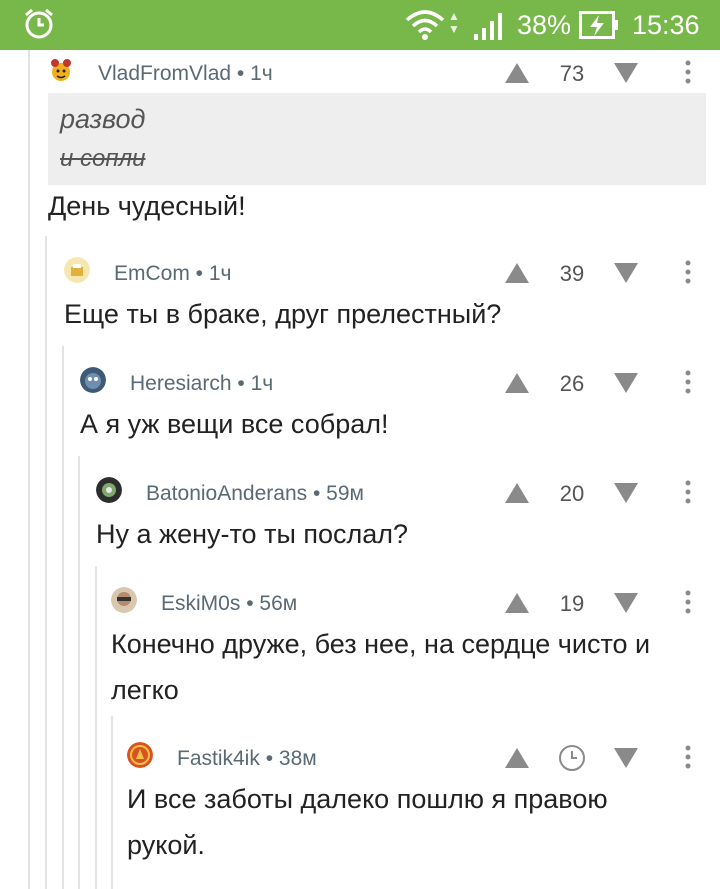 The height and width of the screenshot is (889, 720). What do you see at coordinates (400, 383) in the screenshot?
I see `comment-header: Heresiarch • 1ч 26` at bounding box center [400, 383].